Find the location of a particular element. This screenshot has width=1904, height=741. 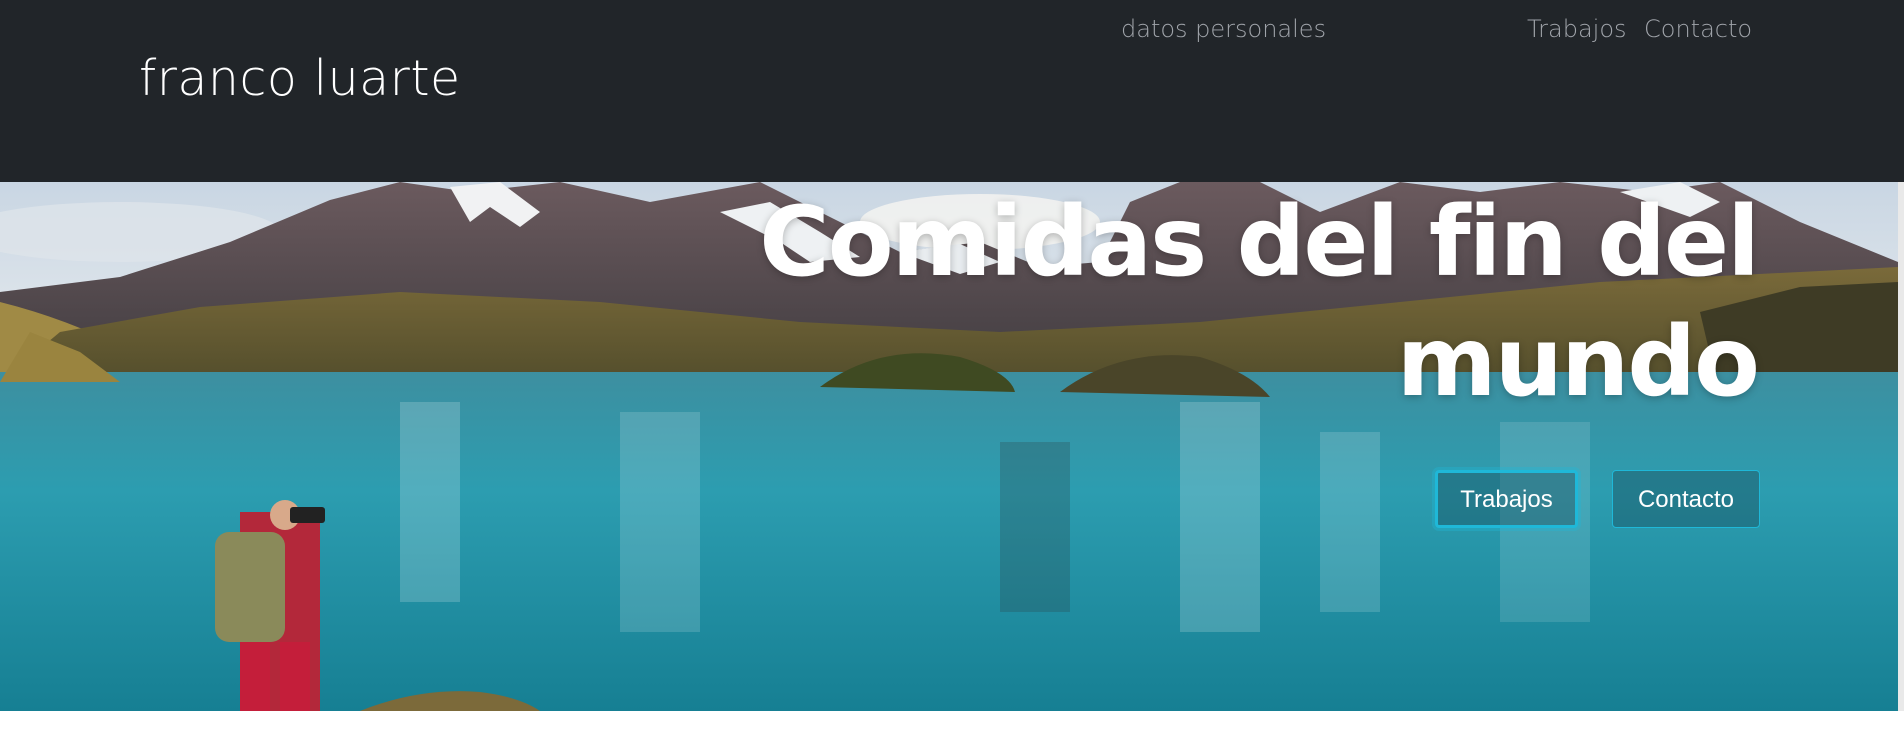

brand-logo-text: franco luarte is located at coordinates (300, 78).